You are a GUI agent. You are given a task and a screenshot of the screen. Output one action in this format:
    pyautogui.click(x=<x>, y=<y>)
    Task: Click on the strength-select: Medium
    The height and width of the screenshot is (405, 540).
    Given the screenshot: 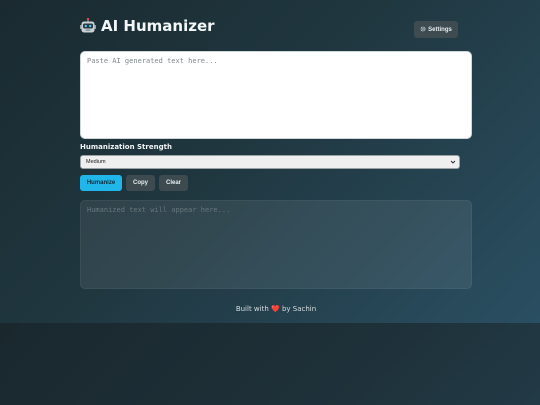 What is the action you would take?
    pyautogui.click(x=270, y=162)
    